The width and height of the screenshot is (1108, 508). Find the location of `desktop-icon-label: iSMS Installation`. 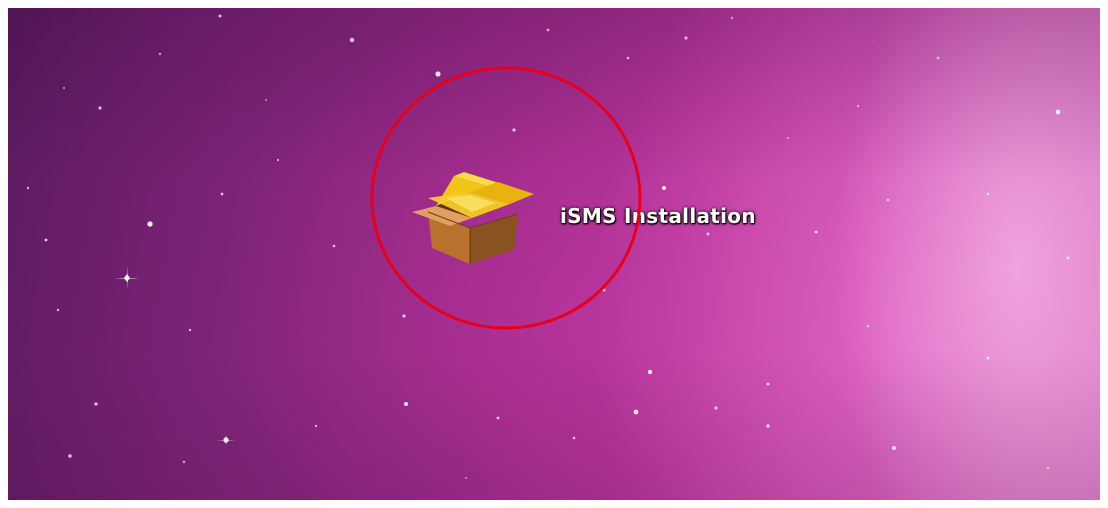

desktop-icon-label: iSMS Installation is located at coordinates (658, 216).